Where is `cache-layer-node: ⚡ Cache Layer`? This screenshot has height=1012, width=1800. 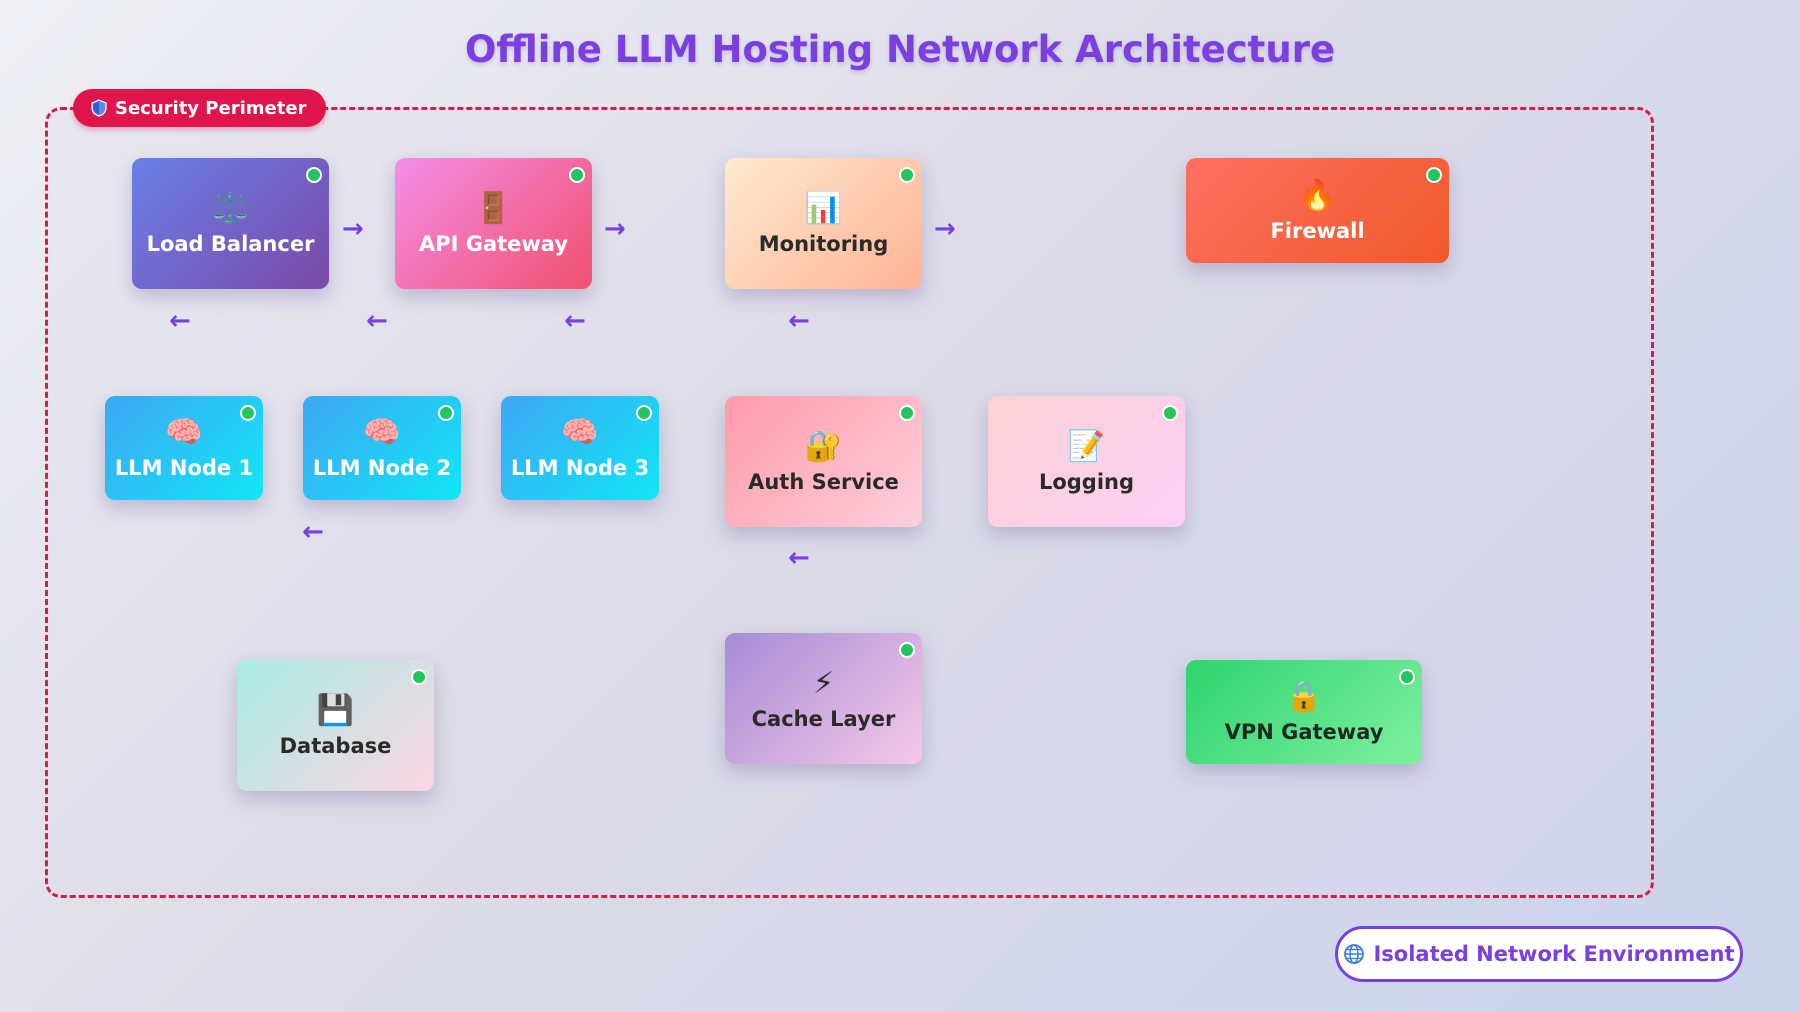
cache-layer-node: ⚡ Cache Layer is located at coordinates (823, 698).